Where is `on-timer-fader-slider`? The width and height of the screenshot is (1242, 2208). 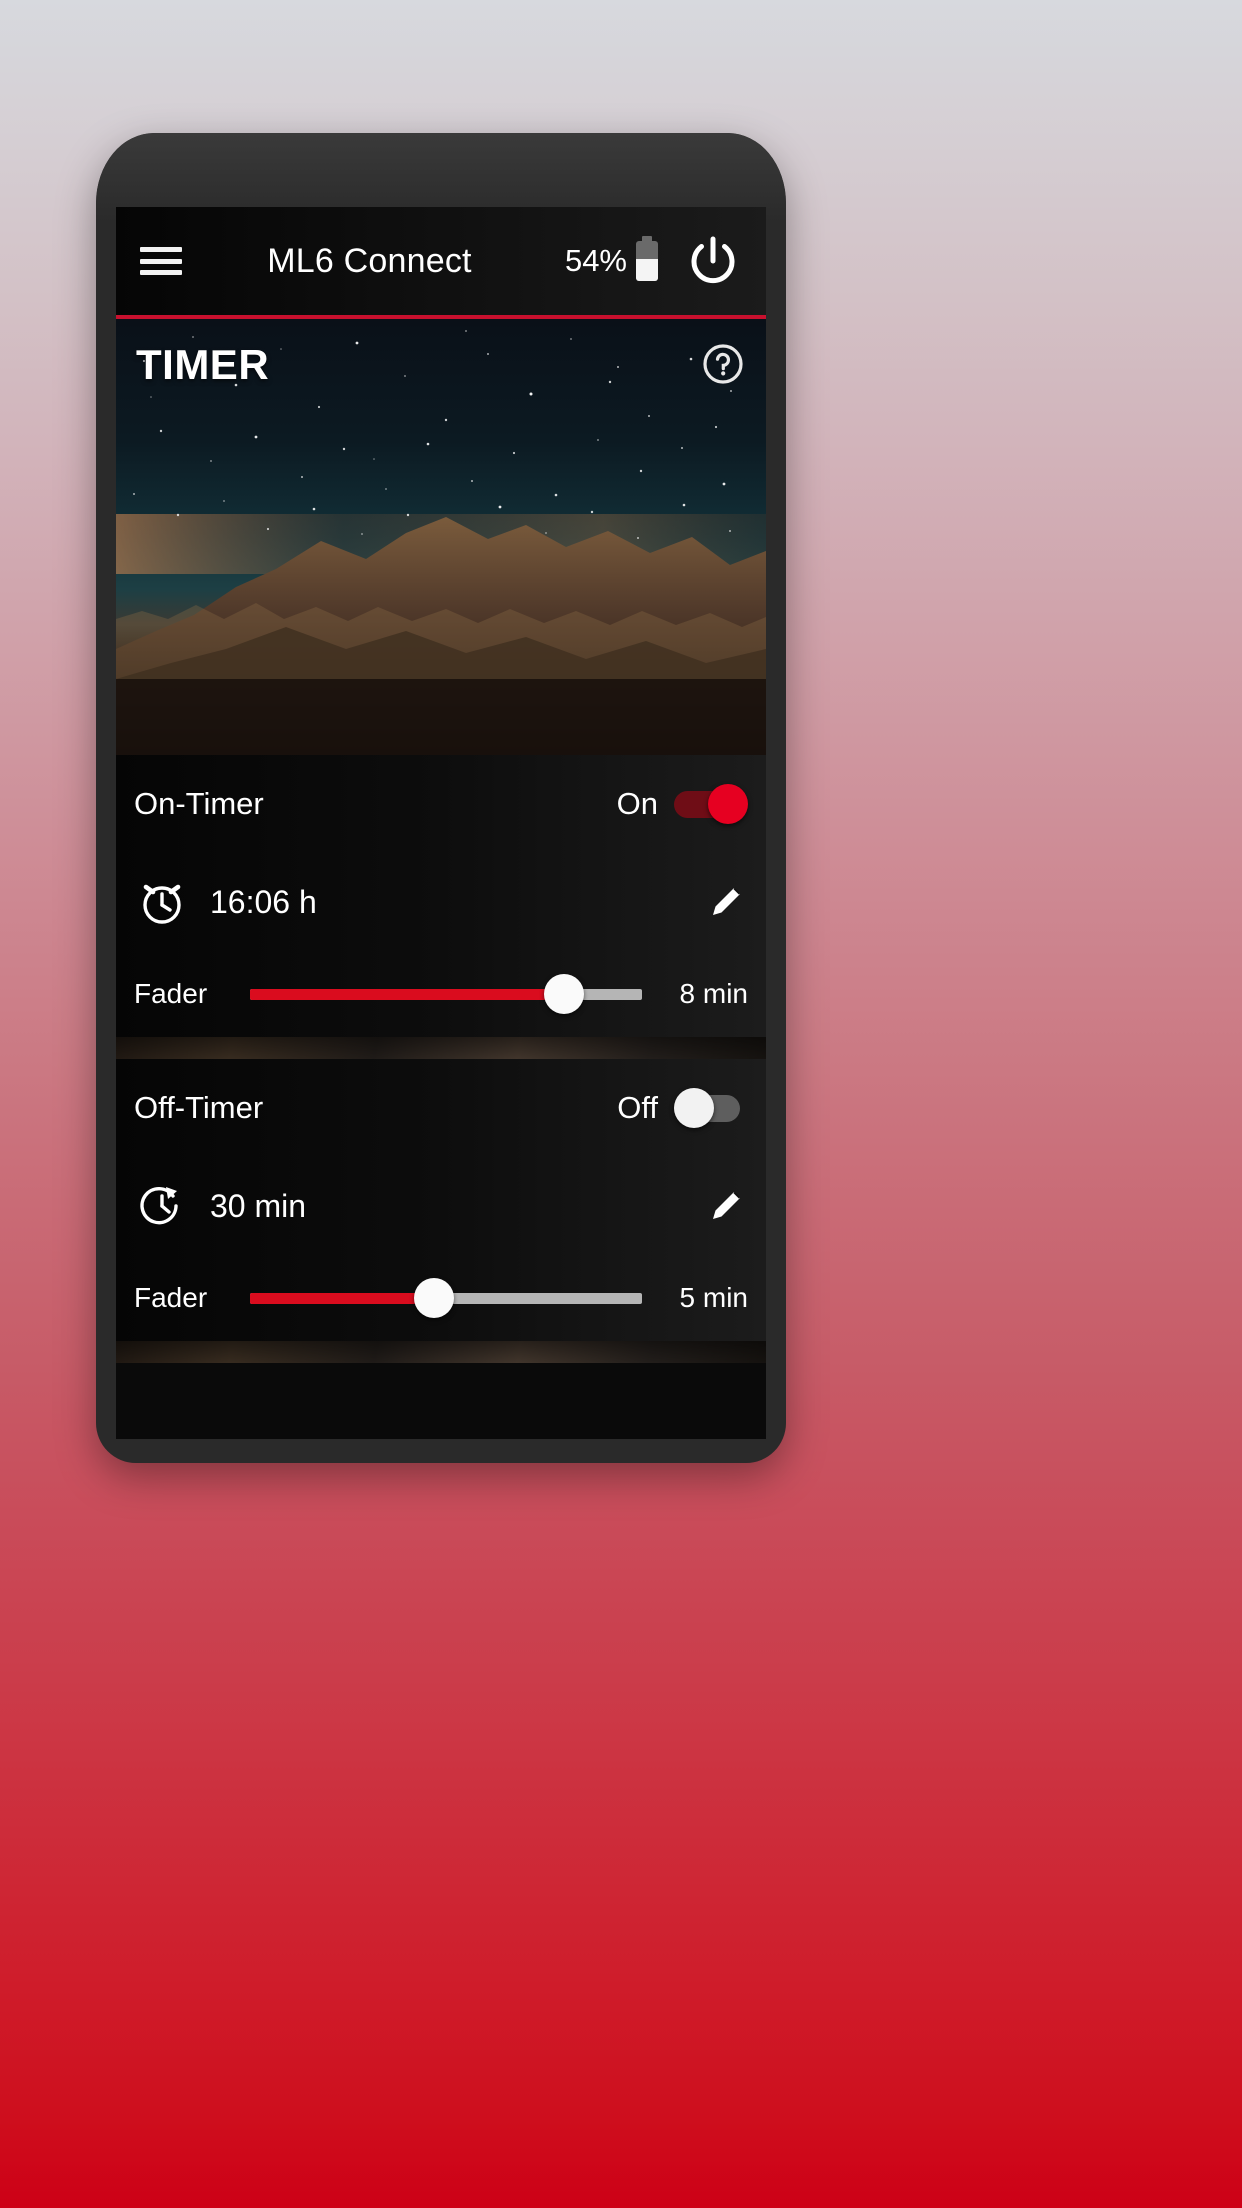 on-timer-fader-slider is located at coordinates (446, 994).